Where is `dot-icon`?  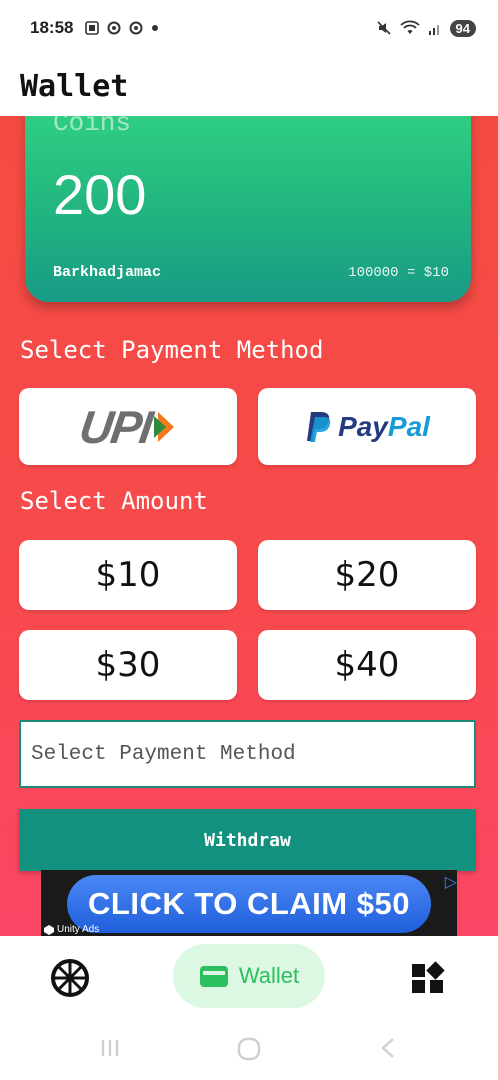
dot-icon is located at coordinates (155, 28).